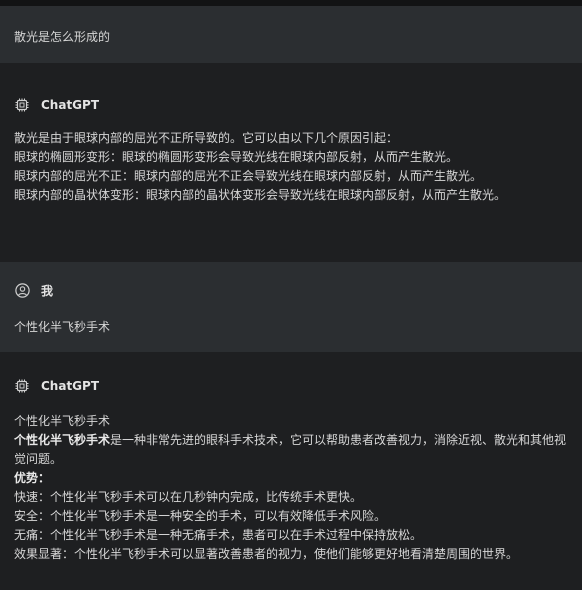 Image resolution: width=582 pixels, height=590 pixels. Describe the element at coordinates (291, 327) in the screenshot. I see `message-body: 个性化半飞秒手术` at that location.